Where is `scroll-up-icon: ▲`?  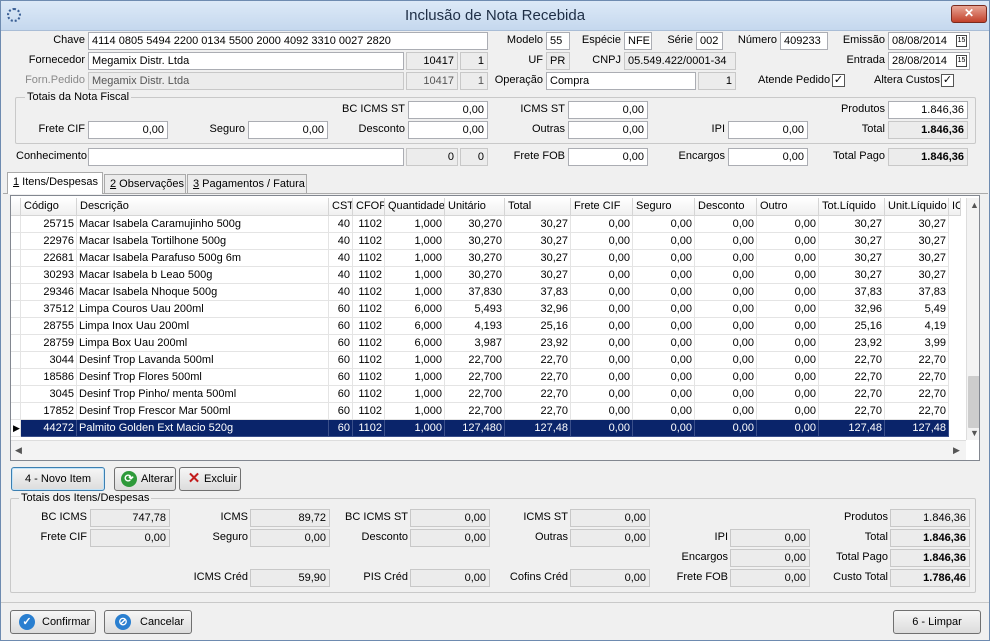
scroll-up-icon: ▲ is located at coordinates (974, 205).